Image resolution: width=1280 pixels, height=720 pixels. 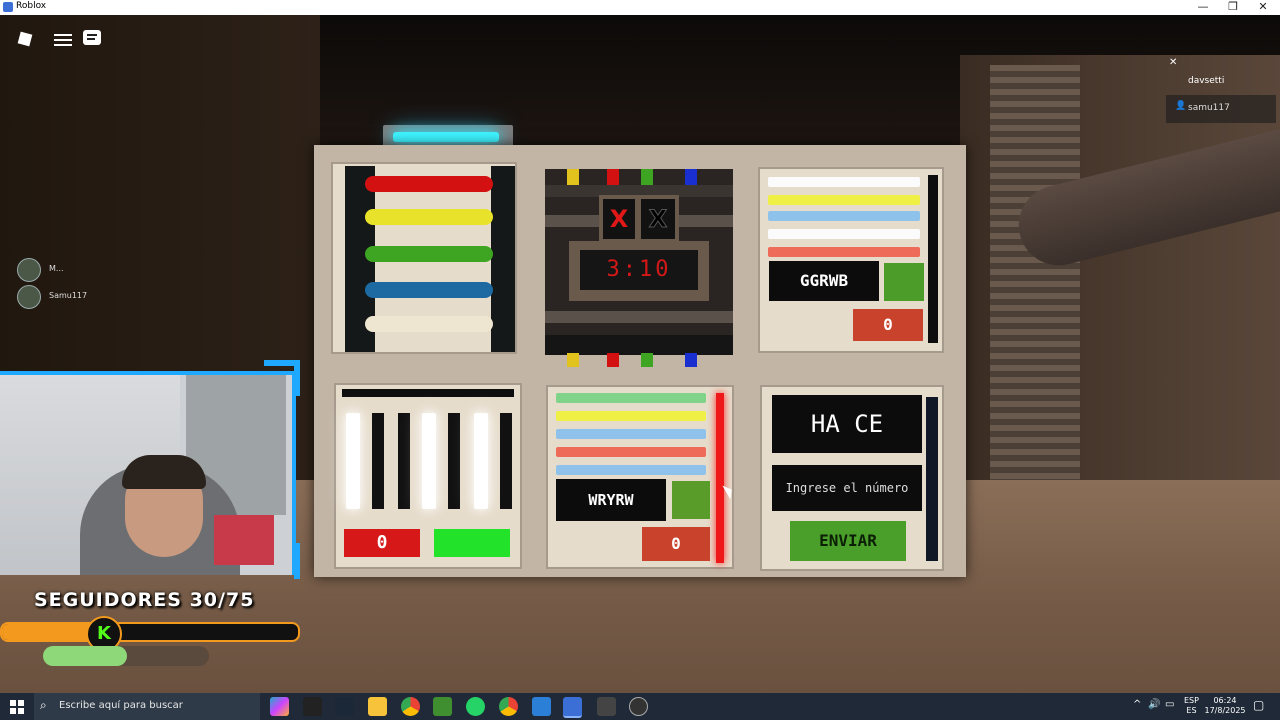 I want to click on restore-button: ❐, so click(x=1233, y=7).